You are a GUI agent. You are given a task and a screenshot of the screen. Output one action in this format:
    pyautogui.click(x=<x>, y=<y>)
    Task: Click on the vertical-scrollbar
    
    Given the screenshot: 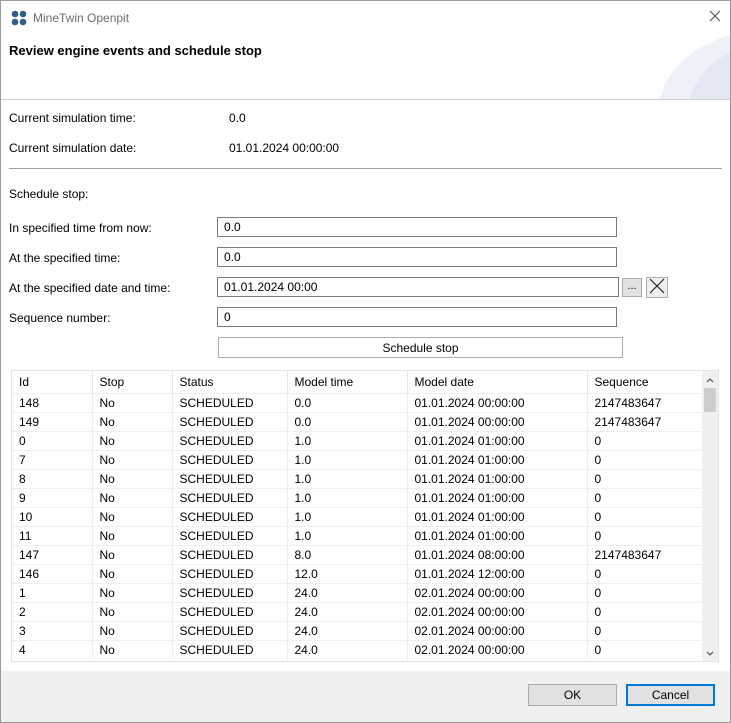 What is the action you would take?
    pyautogui.click(x=710, y=516)
    